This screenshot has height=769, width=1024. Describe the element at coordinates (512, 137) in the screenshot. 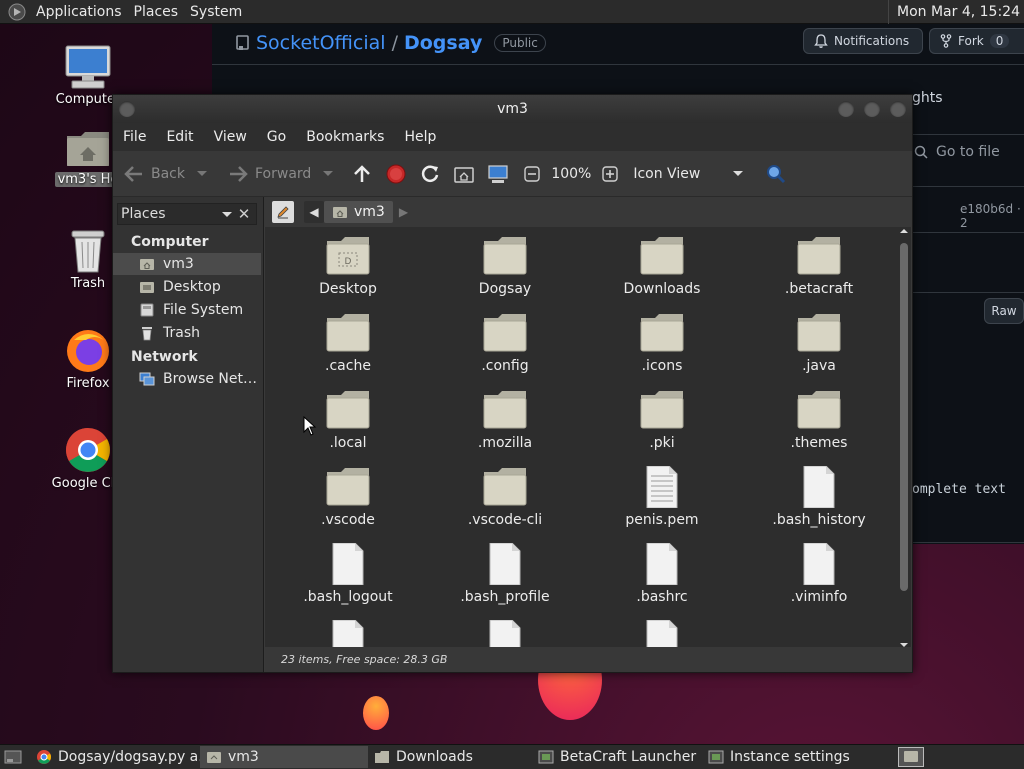

I see `menubar: File Edit View Go Bookmarks Help` at that location.